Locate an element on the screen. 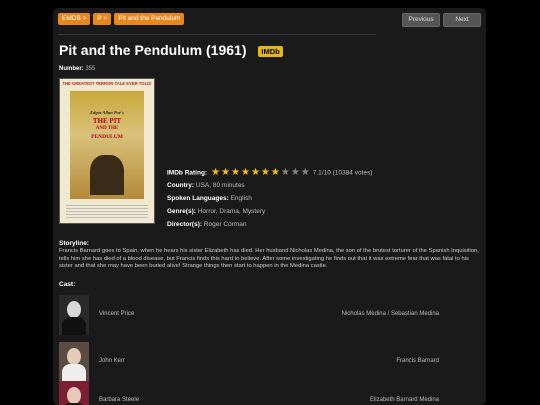  breadcrumb-p: P > is located at coordinates (102, 19).